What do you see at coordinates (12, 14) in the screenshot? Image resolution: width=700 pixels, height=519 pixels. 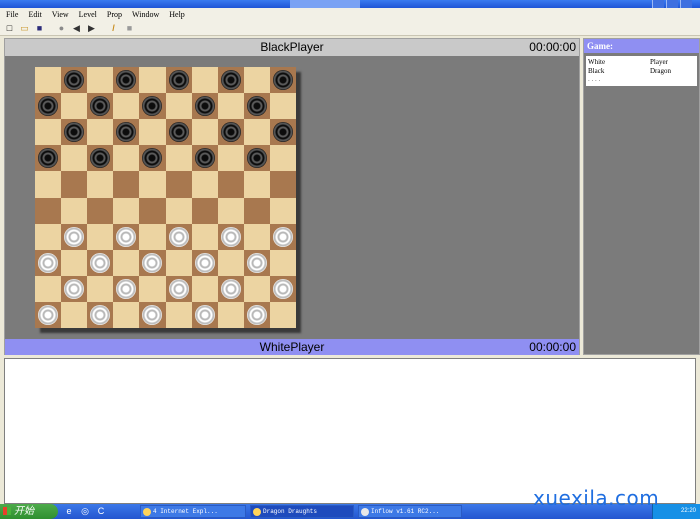 I see `menu-file: File` at bounding box center [12, 14].